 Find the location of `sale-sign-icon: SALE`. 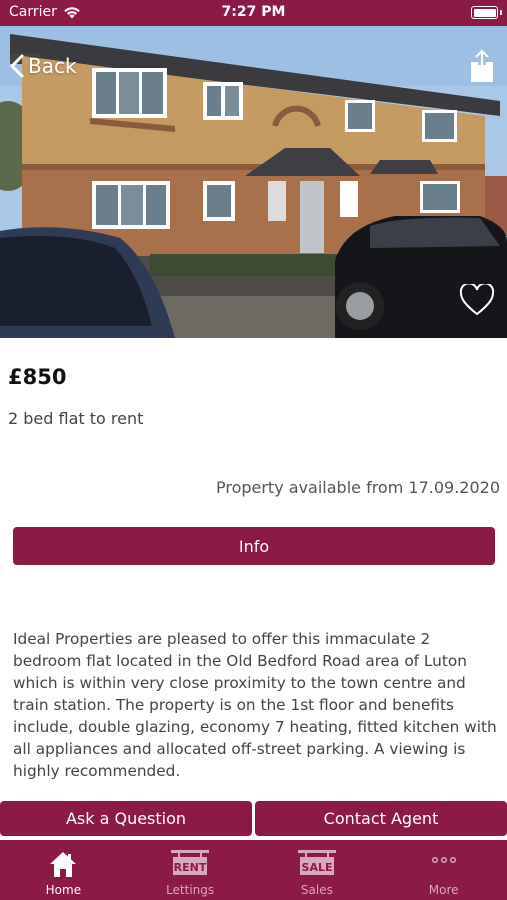

sale-sign-icon: SALE is located at coordinates (317, 864).